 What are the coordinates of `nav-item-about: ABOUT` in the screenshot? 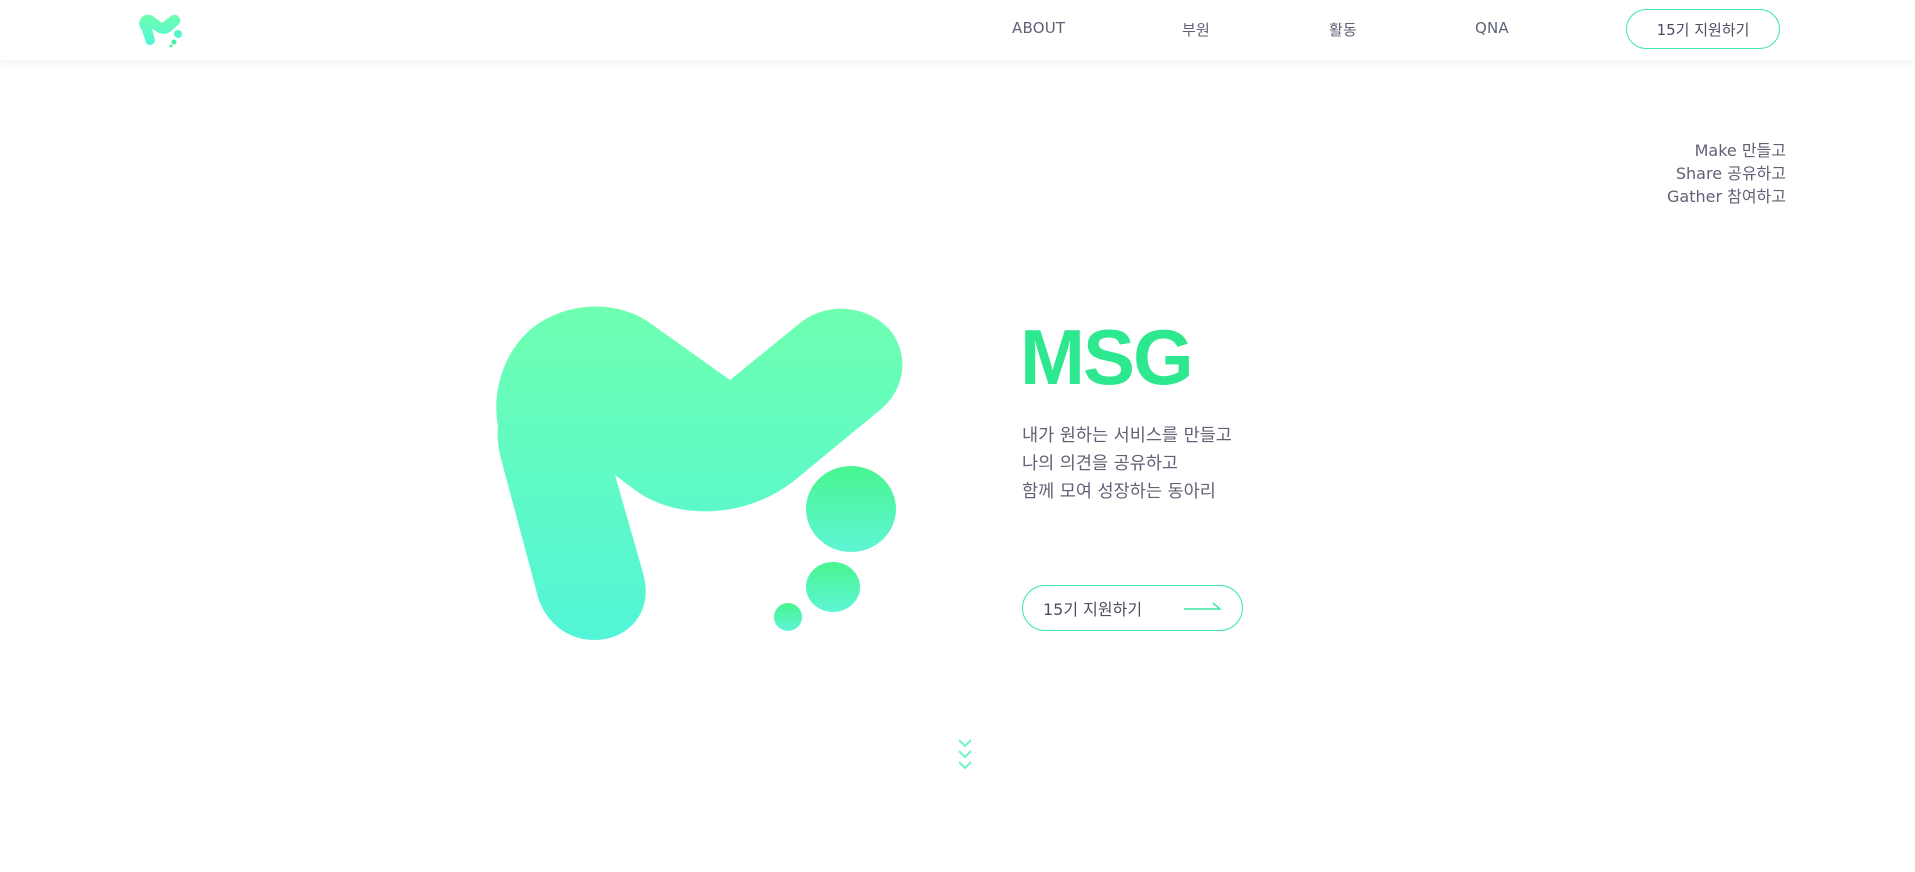 It's located at (1038, 28).